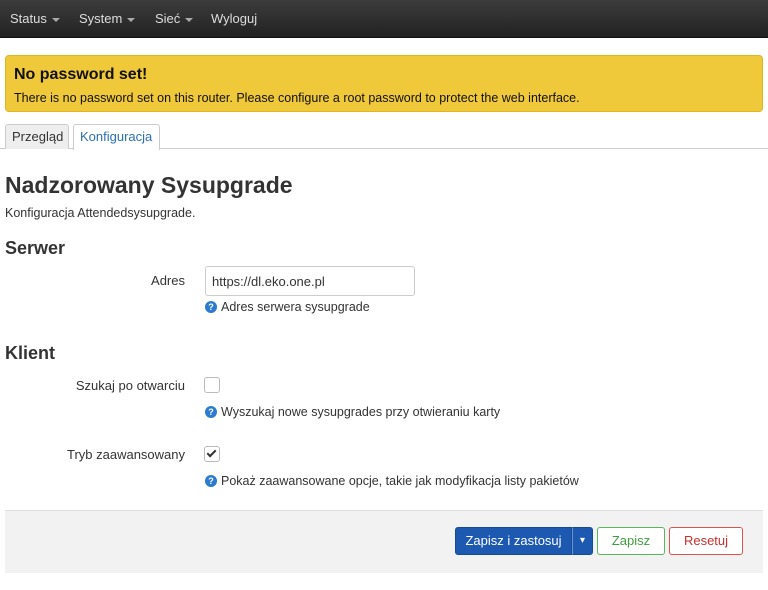 This screenshot has height=590, width=768. What do you see at coordinates (37, 136) in the screenshot?
I see `tab-overview: Przegląd` at bounding box center [37, 136].